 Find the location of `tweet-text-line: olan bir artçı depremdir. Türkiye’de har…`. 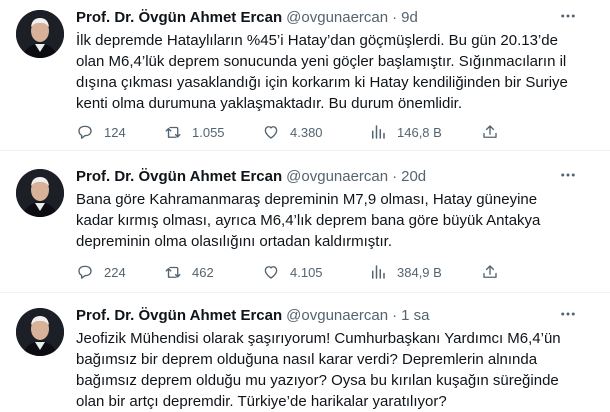

tweet-text-line: olan bir artçı depremdir. Türkiye’de har… is located at coordinates (261, 401).